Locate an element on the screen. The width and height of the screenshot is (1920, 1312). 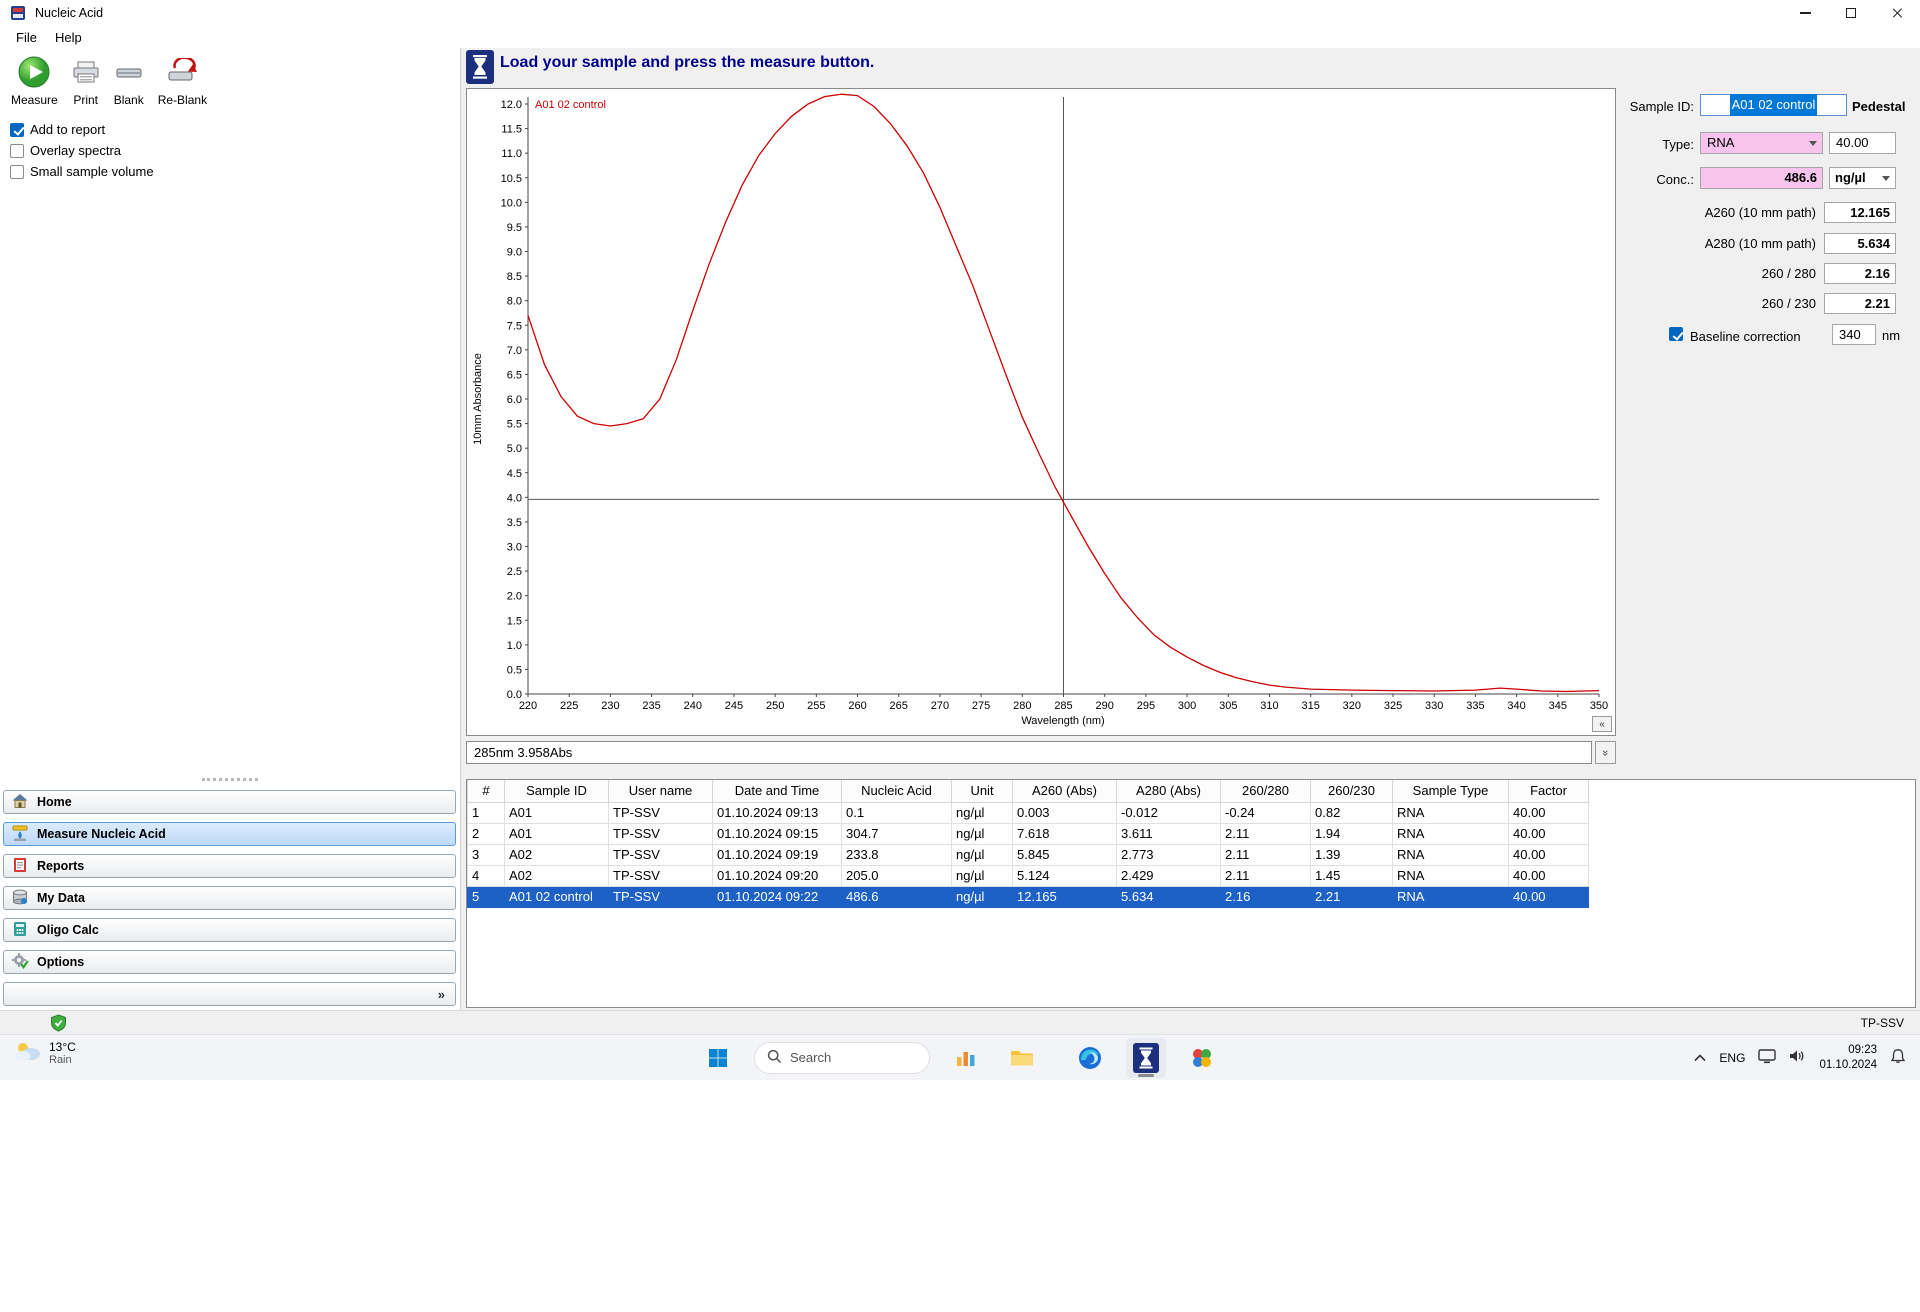
column-header: 260/230 is located at coordinates (1351, 791).